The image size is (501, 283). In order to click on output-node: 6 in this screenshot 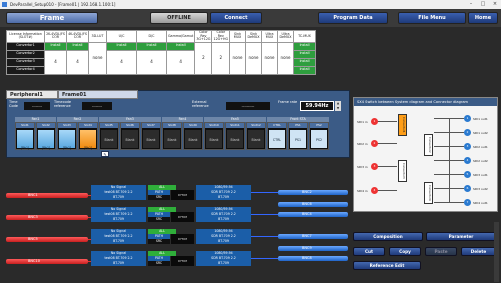, I will do `click(467, 188)`.